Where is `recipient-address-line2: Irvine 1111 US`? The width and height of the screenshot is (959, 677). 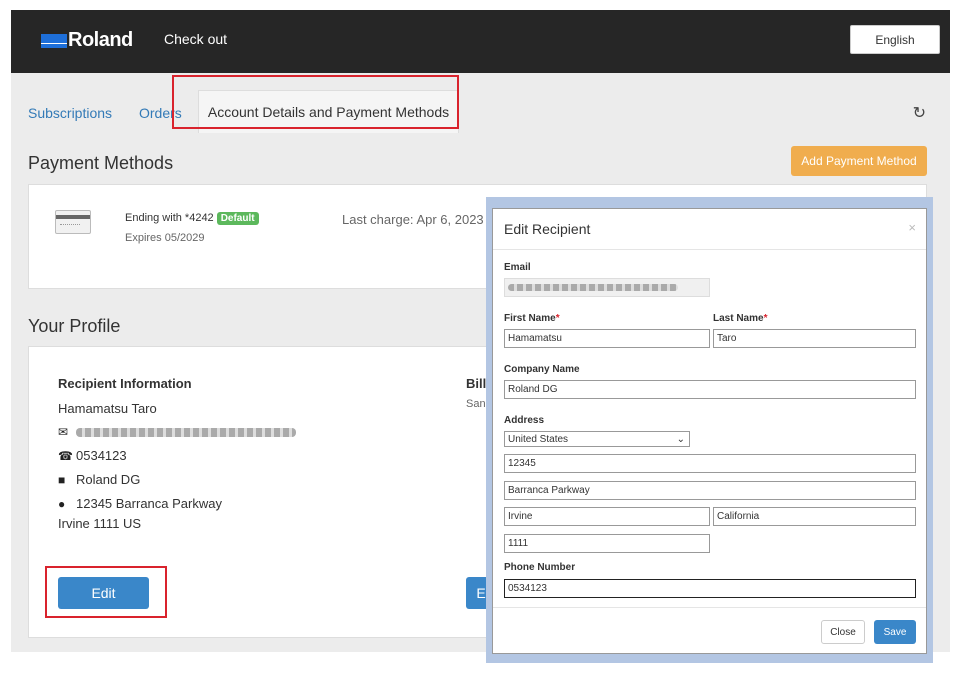 recipient-address-line2: Irvine 1111 US is located at coordinates (100, 523).